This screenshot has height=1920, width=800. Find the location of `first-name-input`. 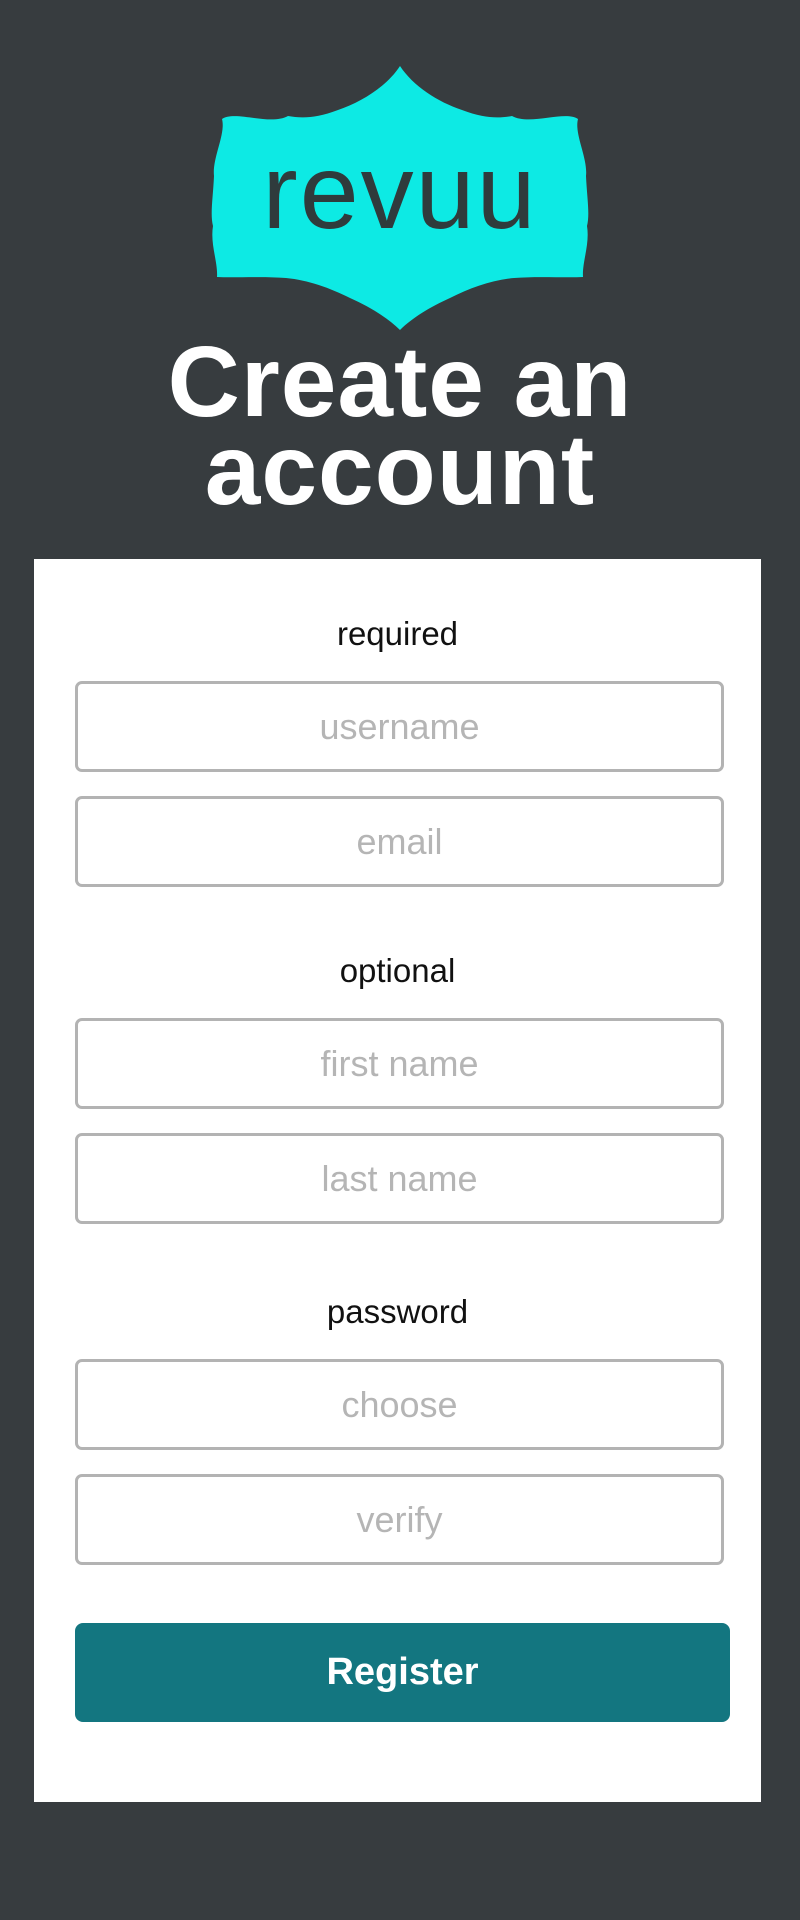

first-name-input is located at coordinates (399, 1063).